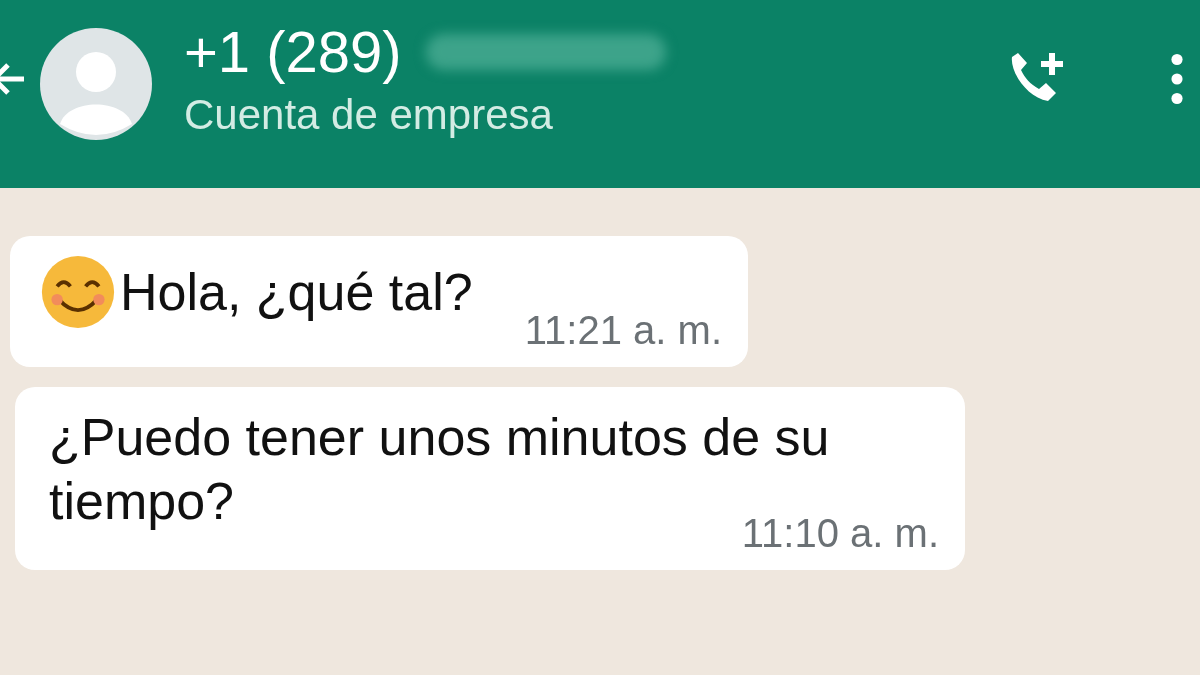 The width and height of the screenshot is (1200, 675). What do you see at coordinates (369, 115) in the screenshot?
I see `account-type-label: Cuenta de empresa` at bounding box center [369, 115].